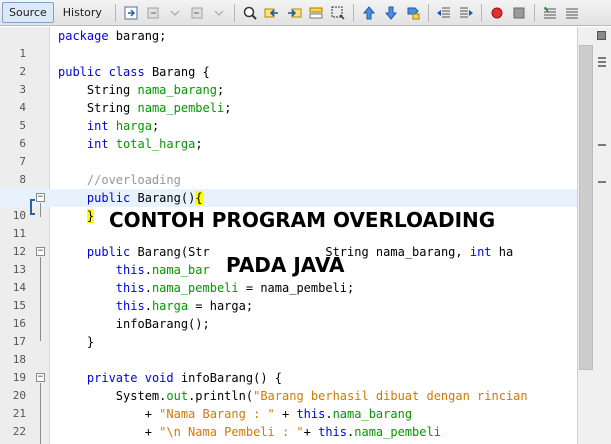 The height and width of the screenshot is (444, 611). Describe the element at coordinates (217, 414) in the screenshot. I see `string-literal: "Nama Barang : "` at that location.